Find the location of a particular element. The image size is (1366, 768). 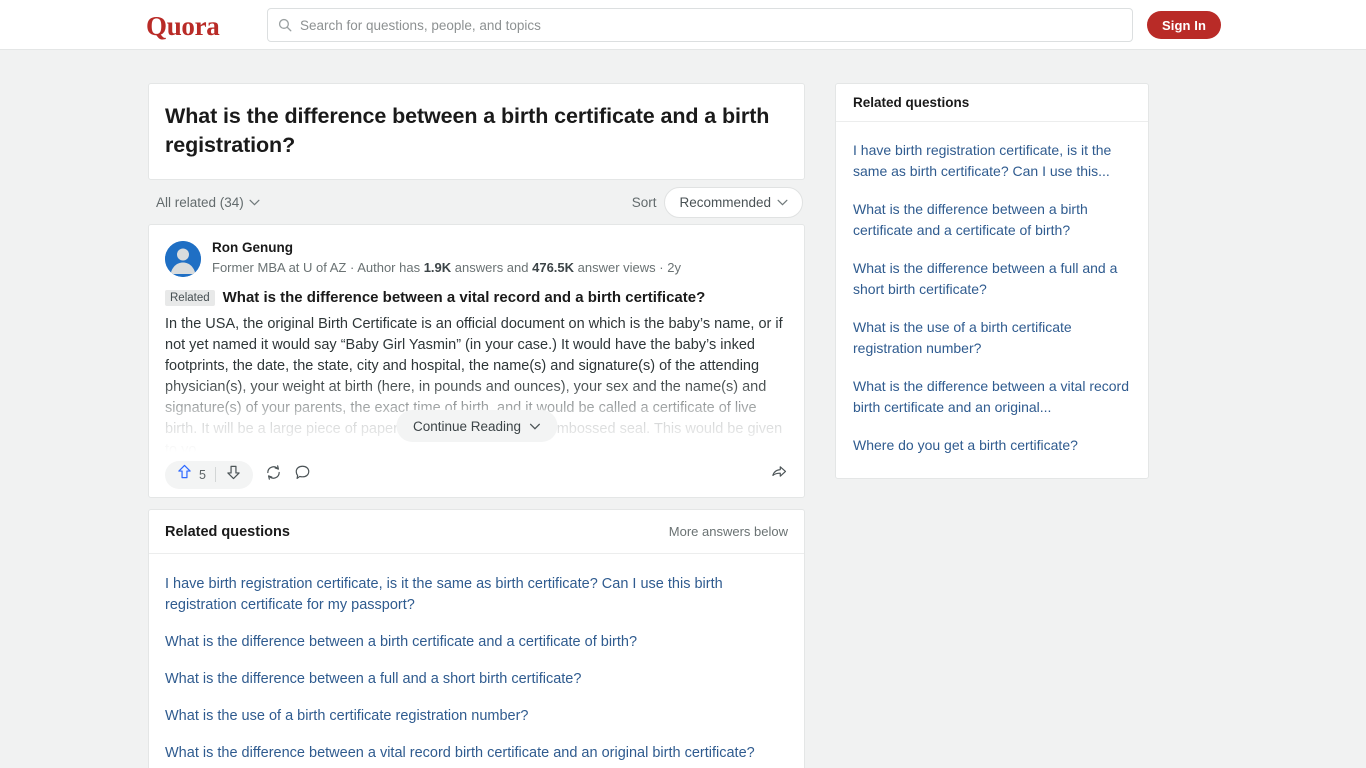

sort-dropdown-button: Recommended is located at coordinates (733, 202).